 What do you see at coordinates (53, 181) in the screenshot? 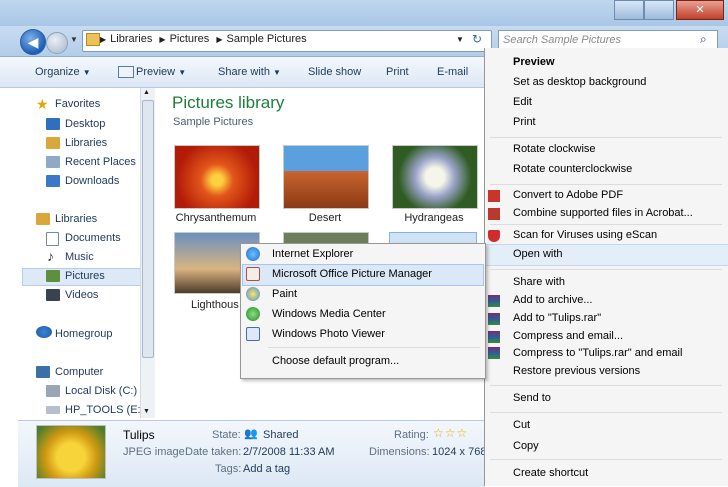
I see `downloads-icon` at bounding box center [53, 181].